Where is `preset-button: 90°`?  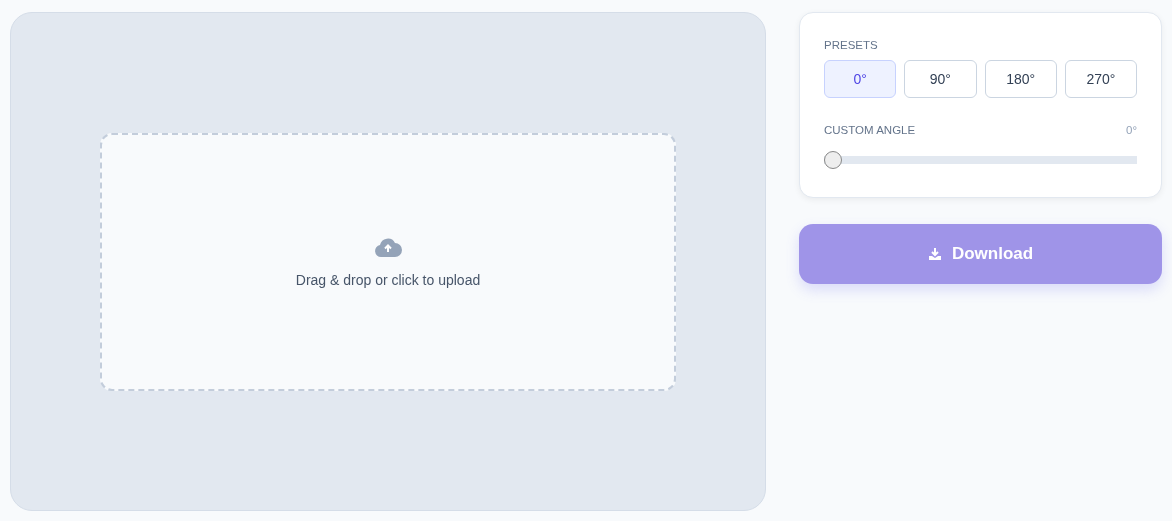 preset-button: 90° is located at coordinates (940, 79).